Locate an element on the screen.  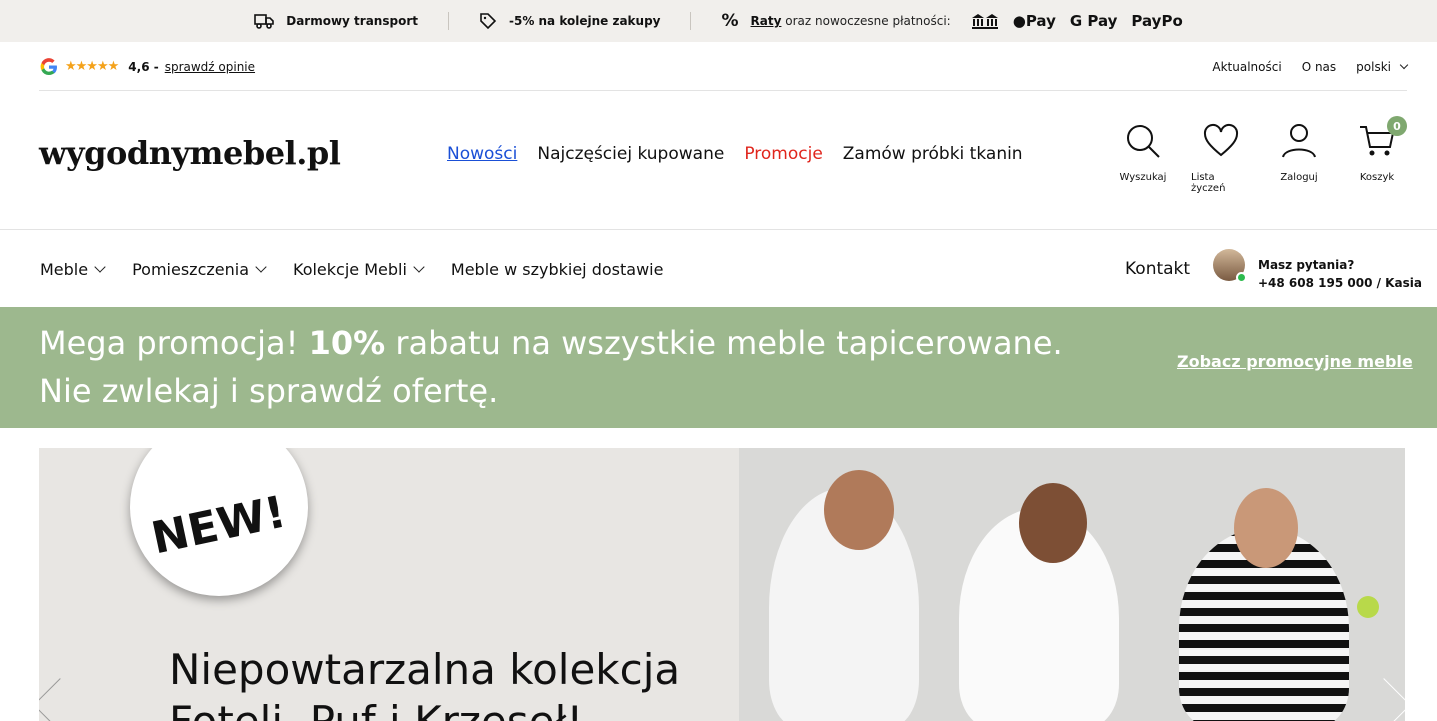
login-button: Zaloguj is located at coordinates (1299, 158).